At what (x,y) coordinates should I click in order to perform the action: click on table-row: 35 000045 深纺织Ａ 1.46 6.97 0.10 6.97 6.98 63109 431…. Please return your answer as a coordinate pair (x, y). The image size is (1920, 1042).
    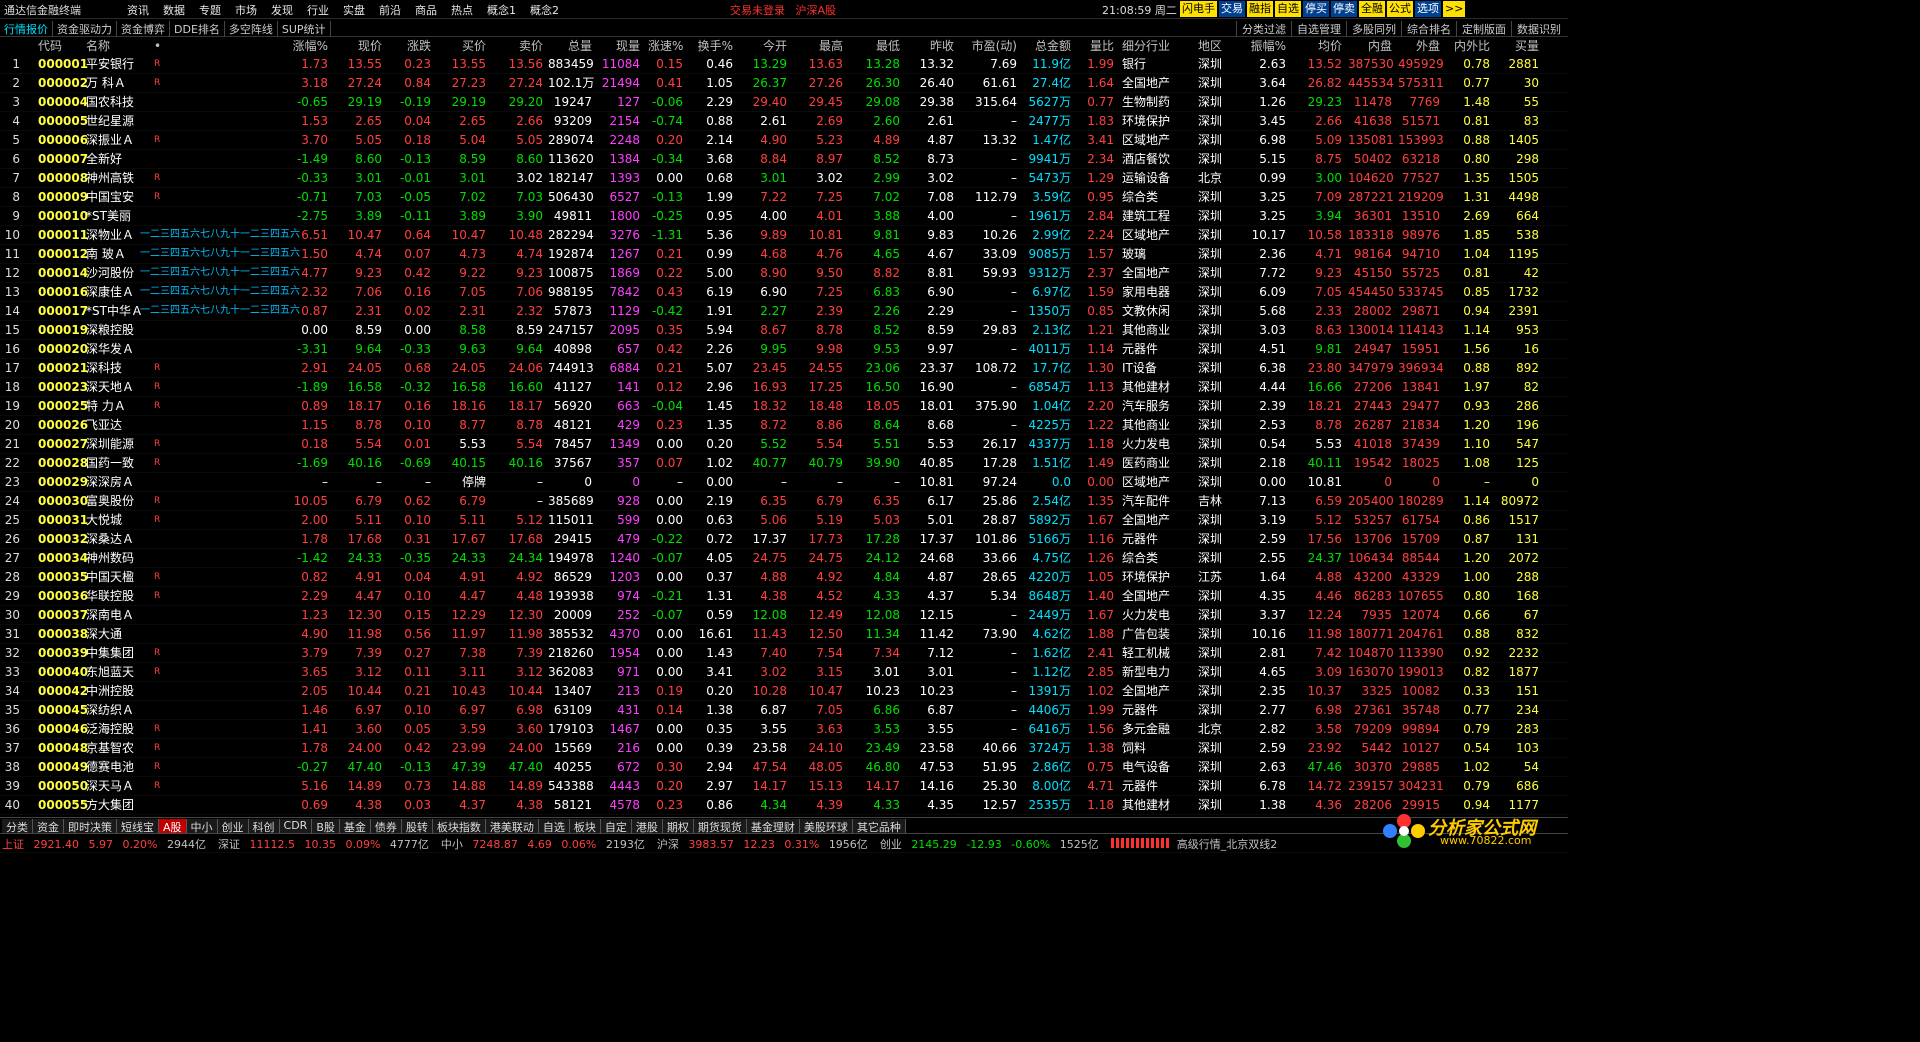
    Looking at the image, I should click on (784, 710).